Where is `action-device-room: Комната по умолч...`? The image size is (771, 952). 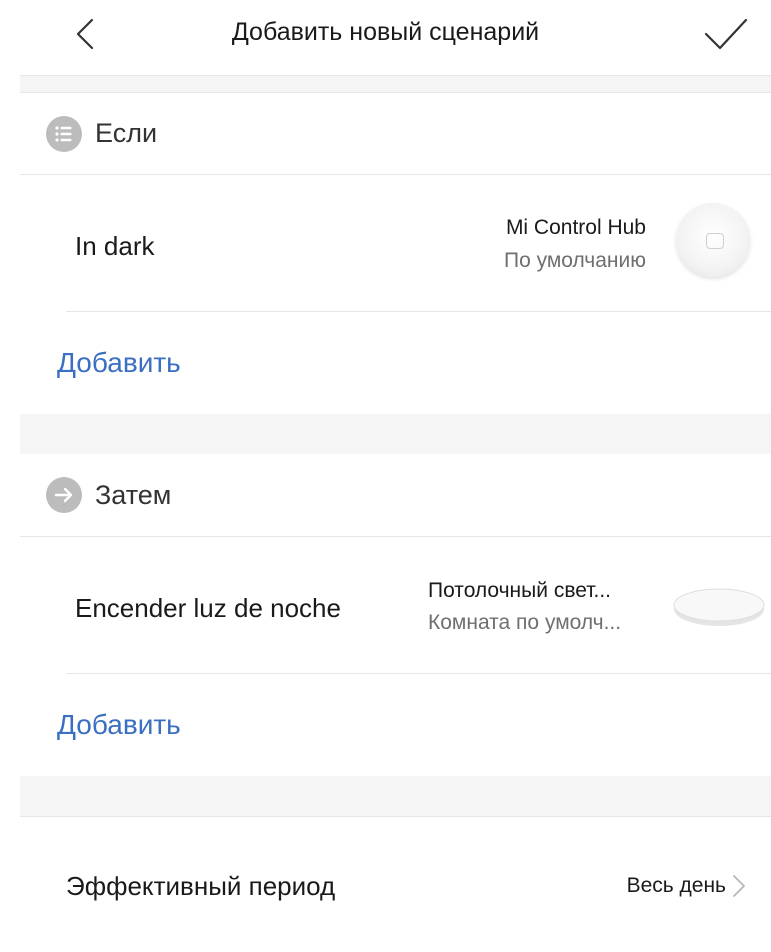
action-device-room: Комната по умолч... is located at coordinates (525, 622).